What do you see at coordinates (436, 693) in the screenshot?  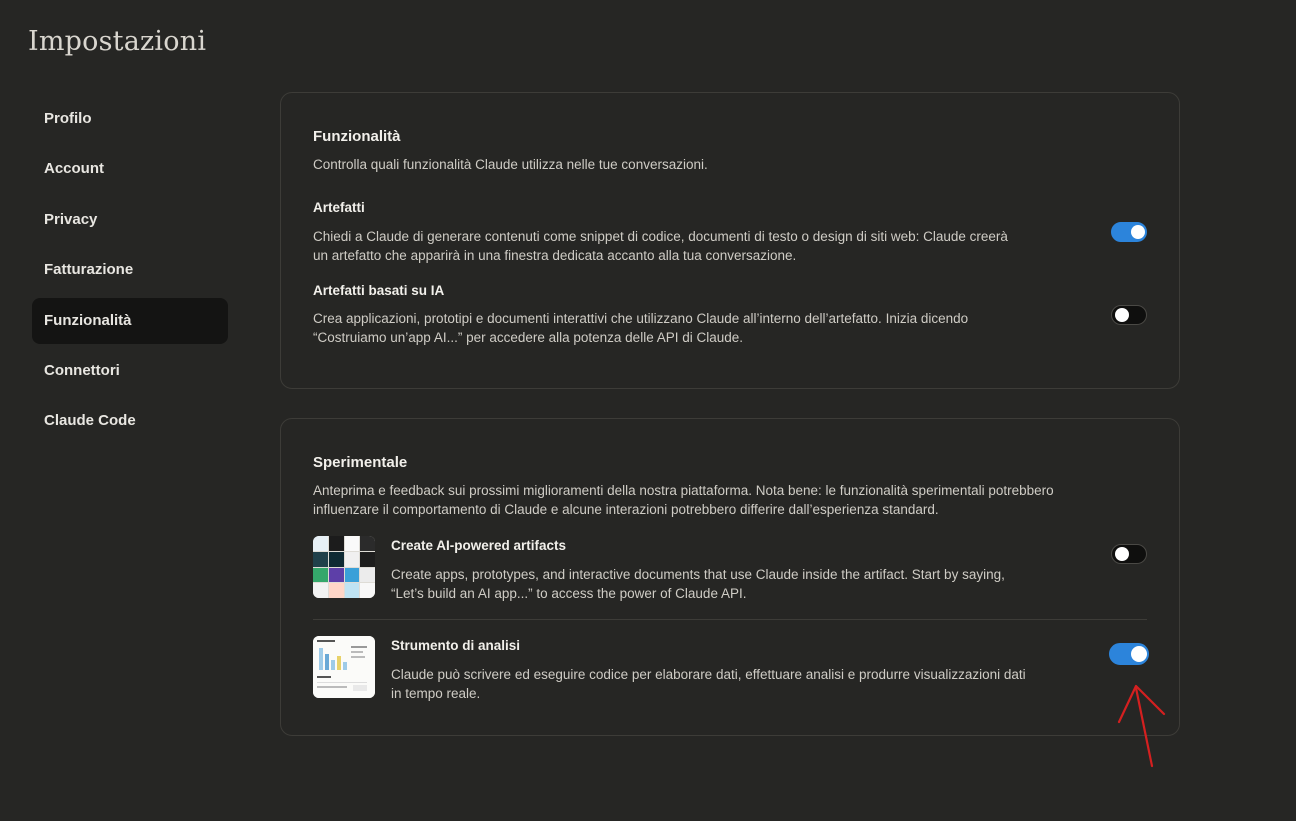 I see `analysis-description-line-2: in tempo reale.` at bounding box center [436, 693].